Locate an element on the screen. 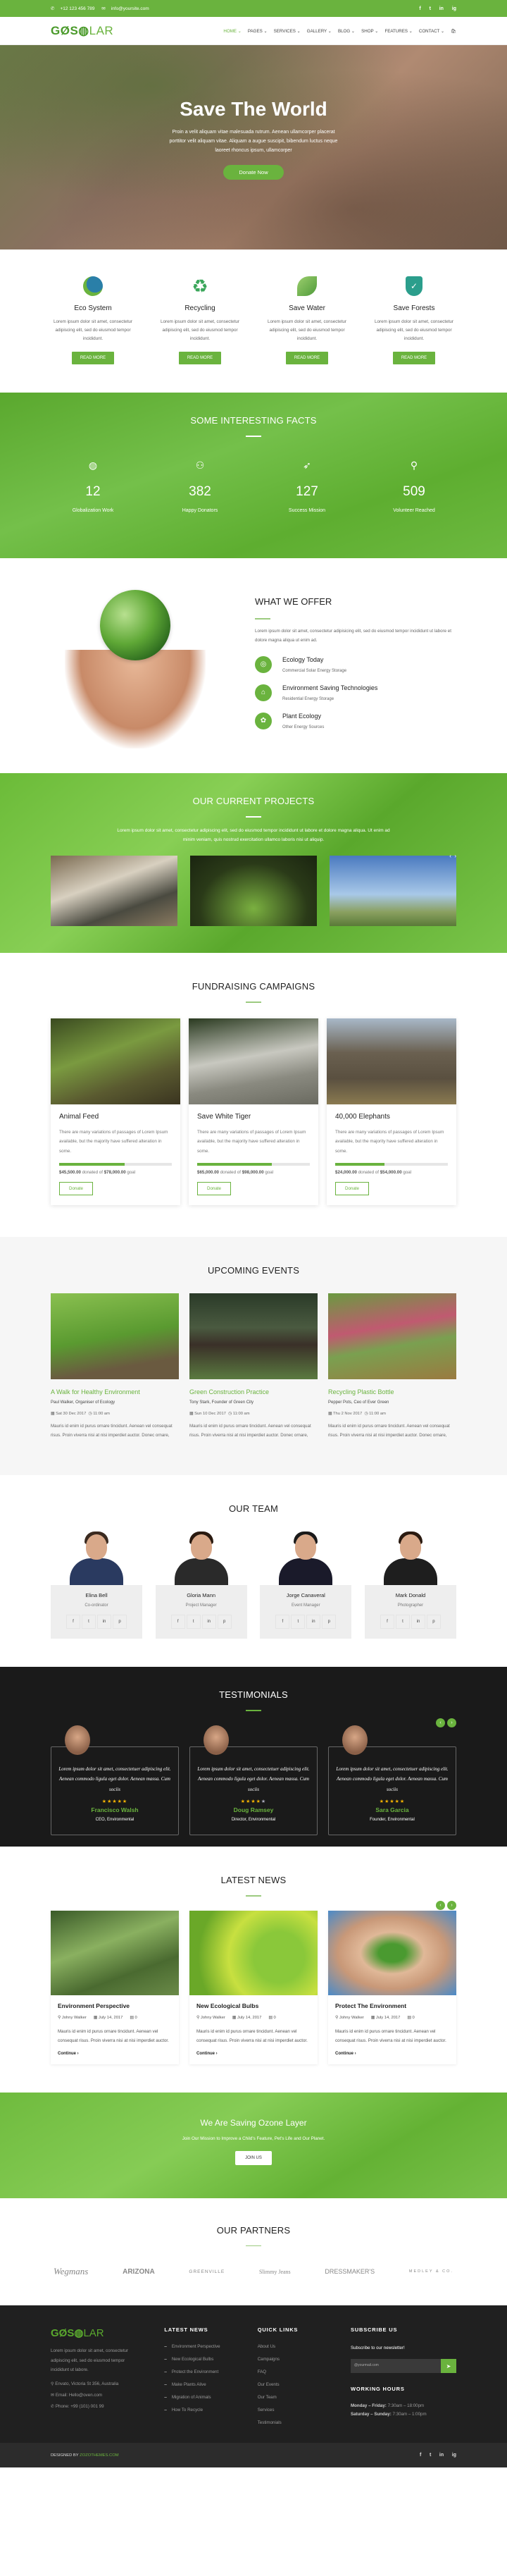  partner-logo: Wegmans is located at coordinates (71, 2271).